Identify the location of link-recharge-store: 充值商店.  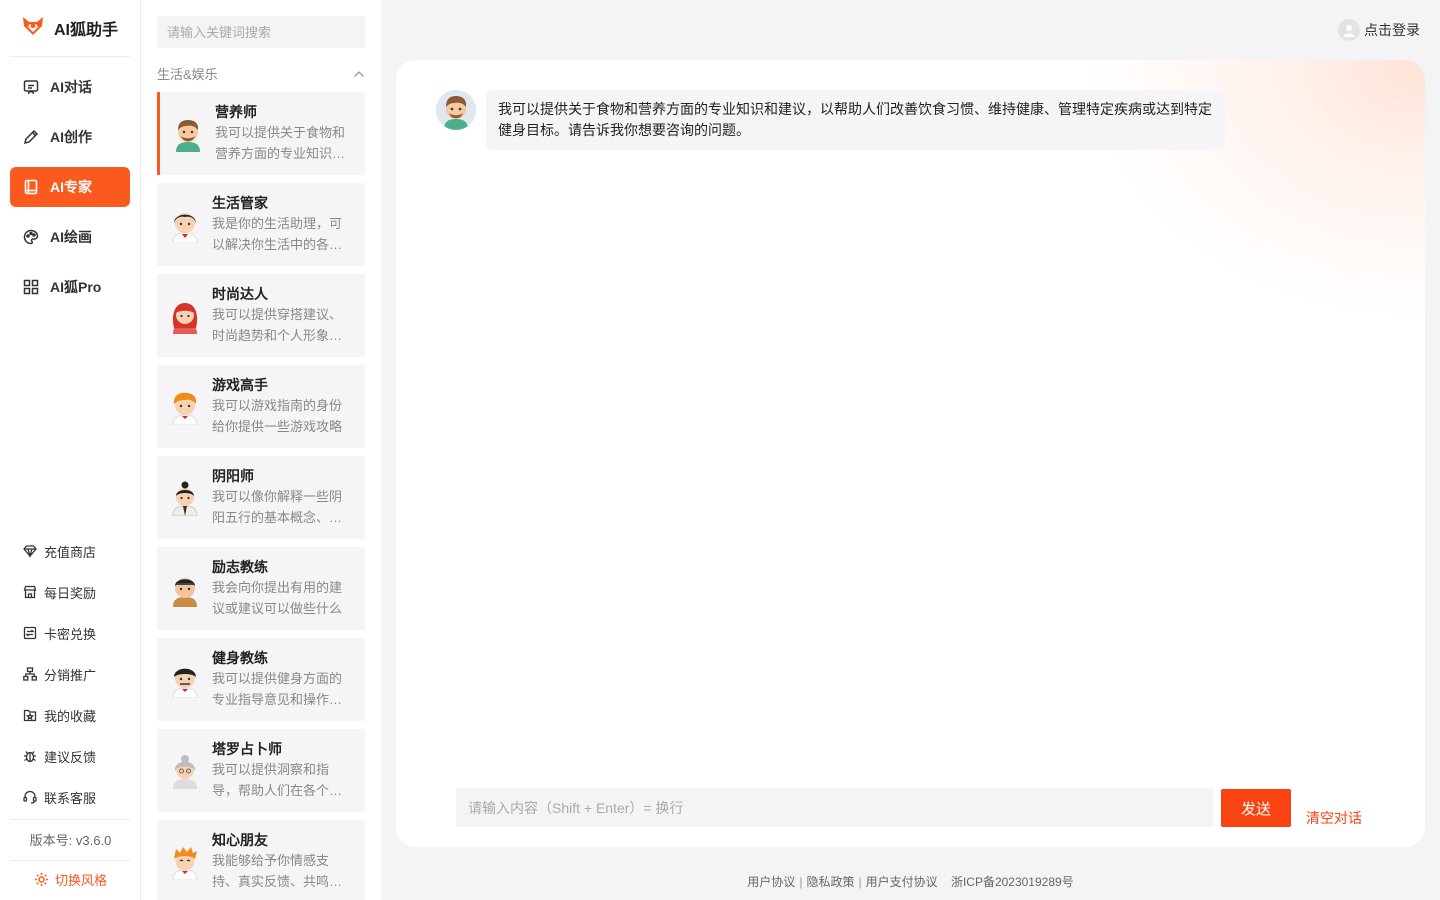
(59, 551).